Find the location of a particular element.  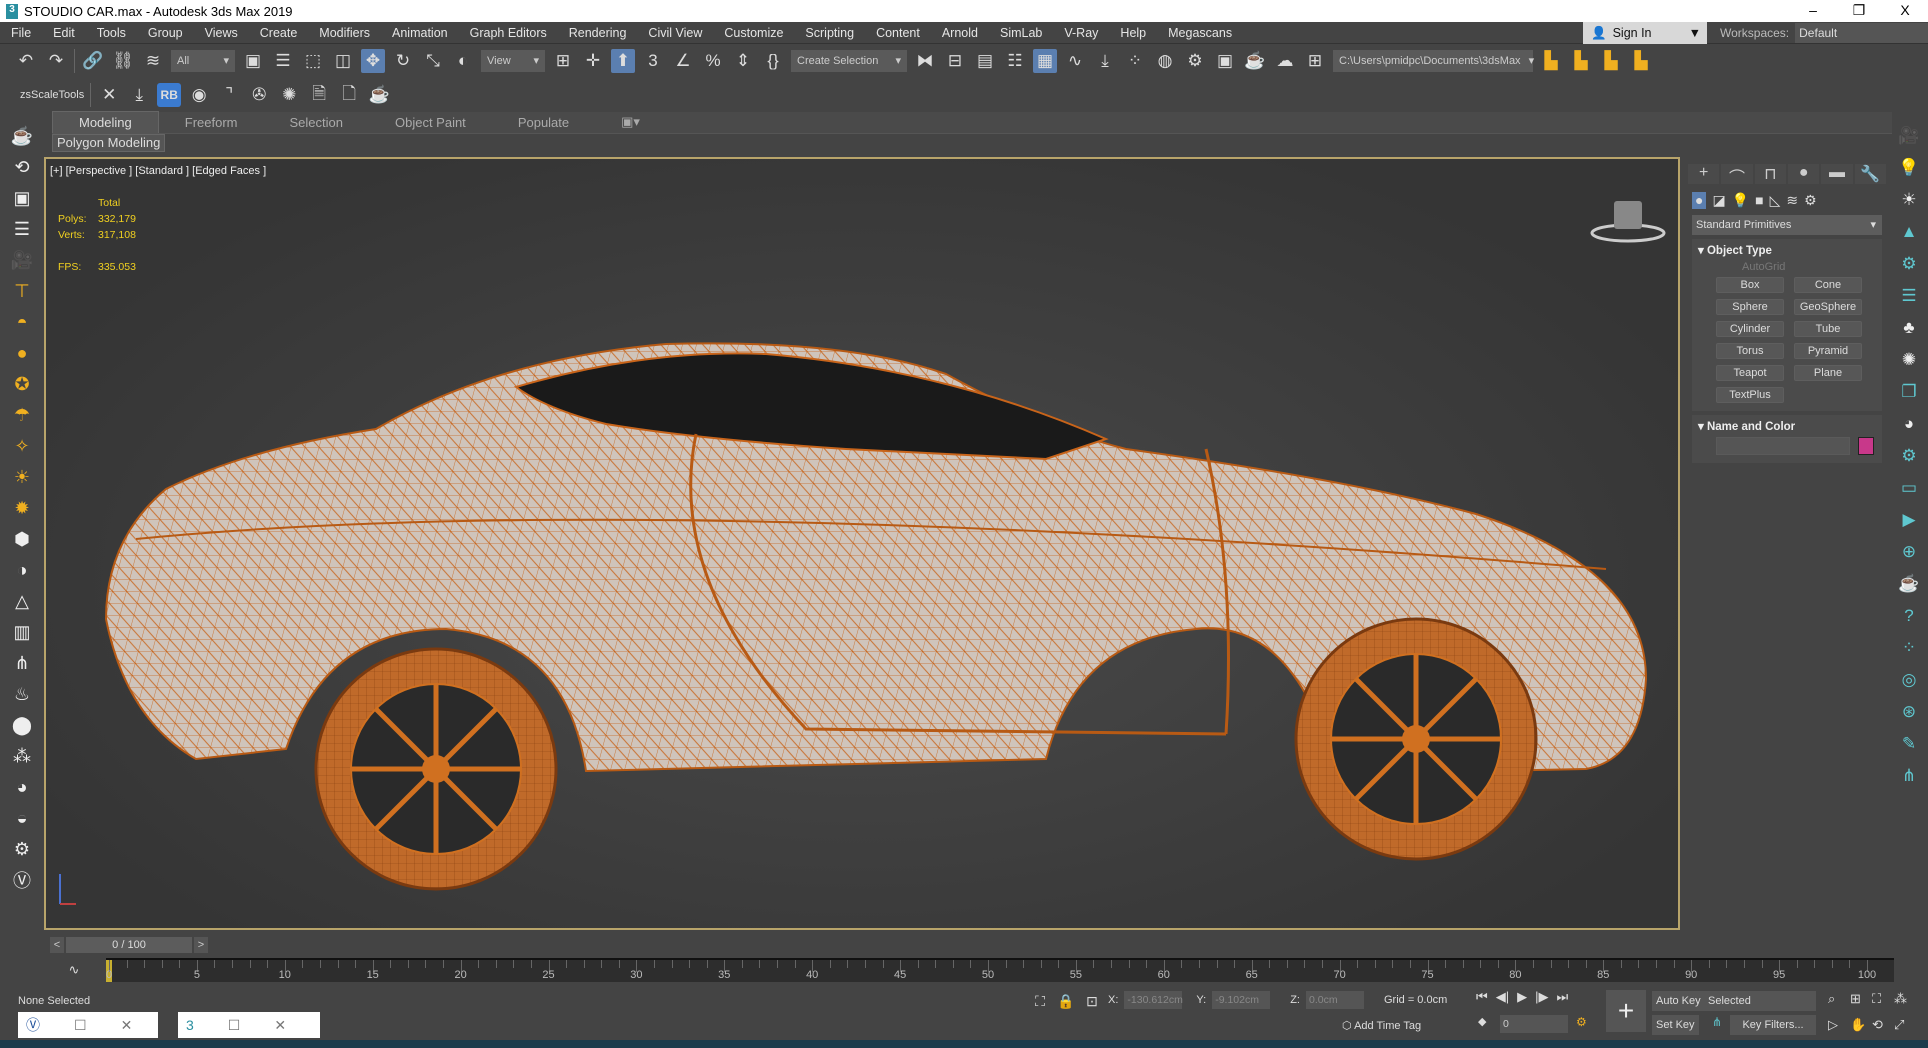

cameras-icon: ■ is located at coordinates (1759, 200).